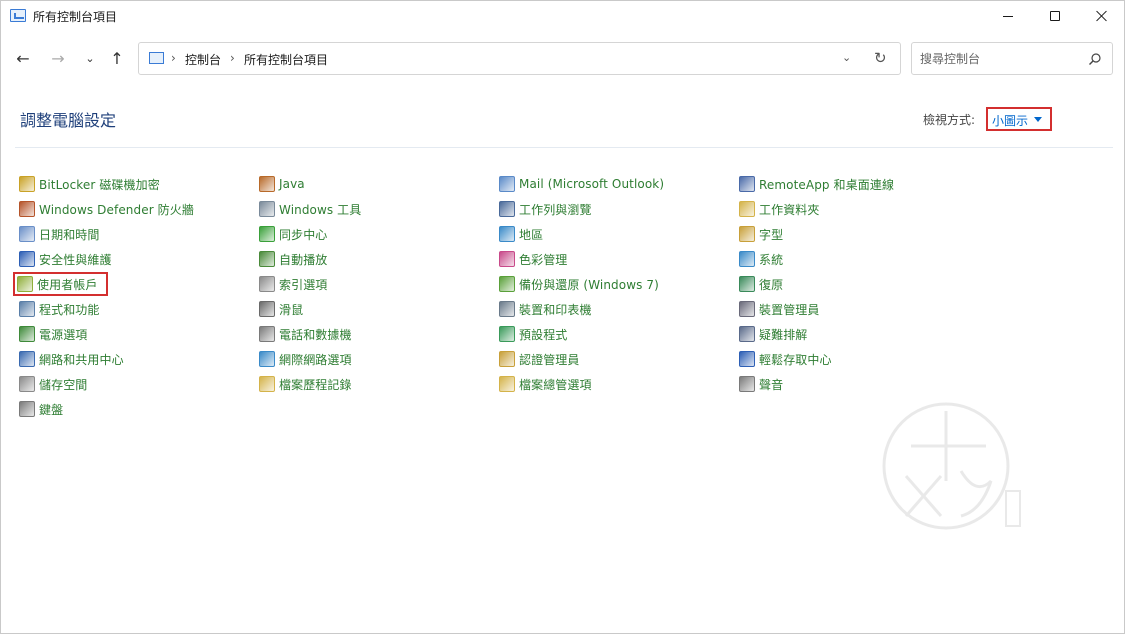  I want to click on item-work-folders: 工作資料夾, so click(779, 209).